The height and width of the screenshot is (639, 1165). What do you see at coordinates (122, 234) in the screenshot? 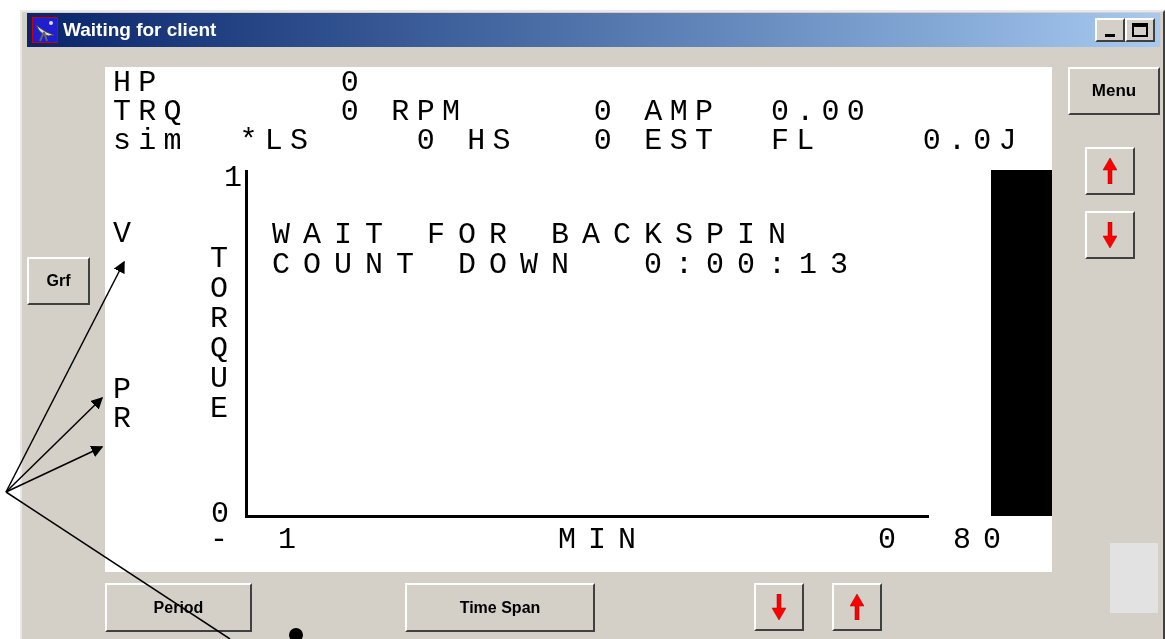
I see `trace-label: V` at bounding box center [122, 234].